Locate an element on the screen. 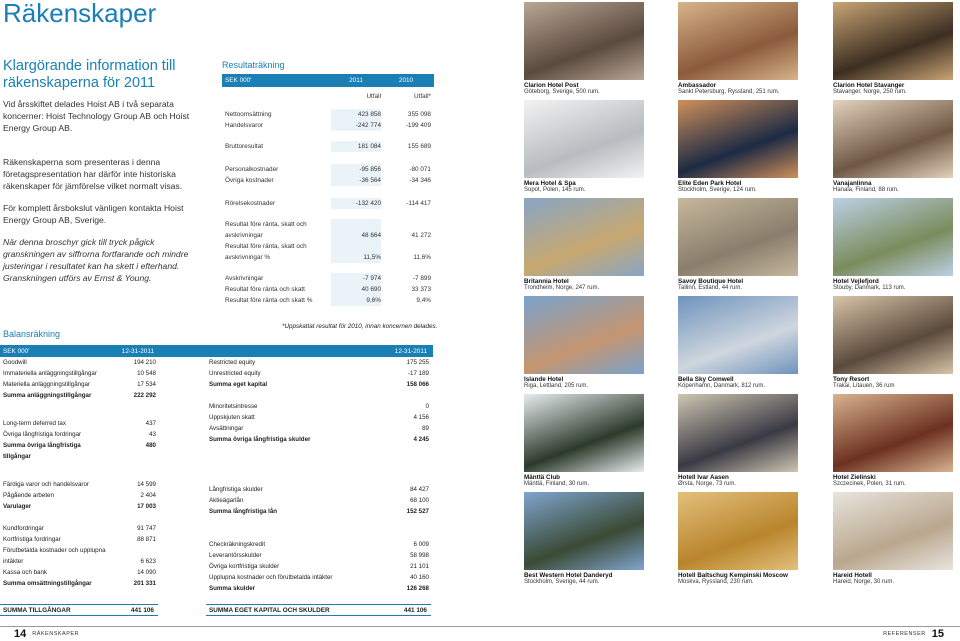 Image resolution: width=960 pixels, height=641 pixels. balance-row-value: 6 623 is located at coordinates (148, 561).